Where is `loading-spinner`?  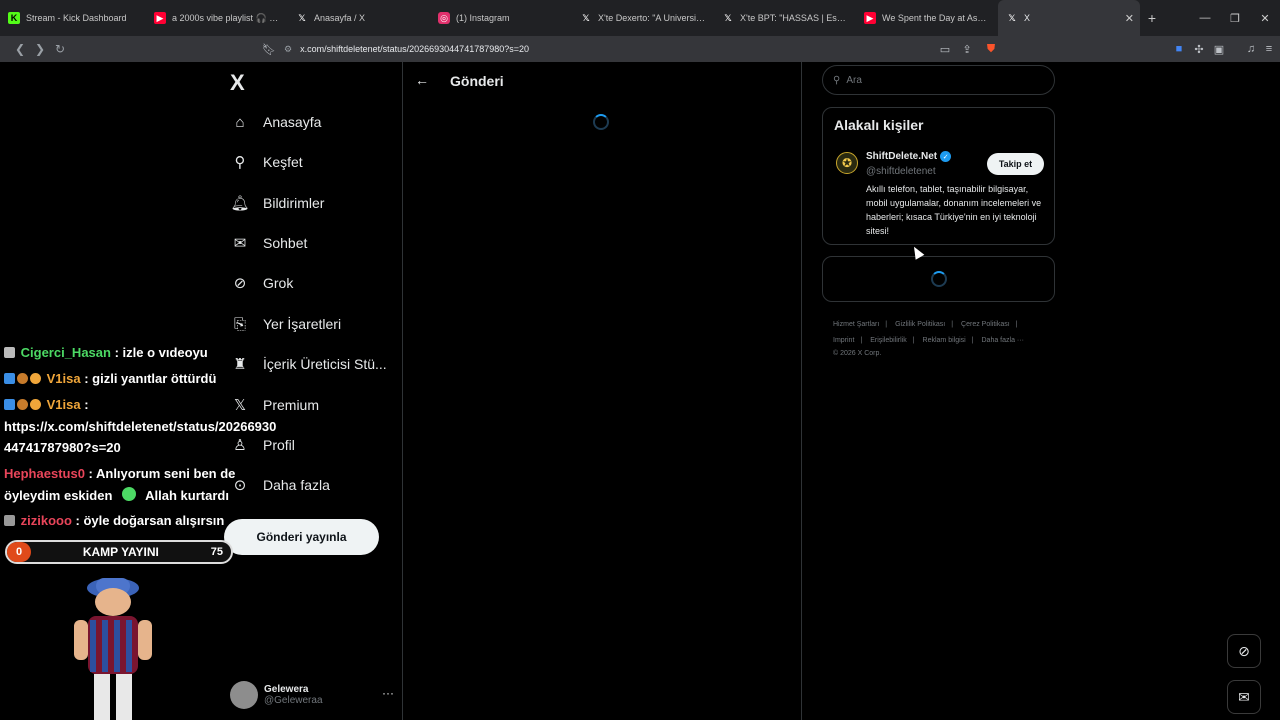 loading-spinner is located at coordinates (601, 122).